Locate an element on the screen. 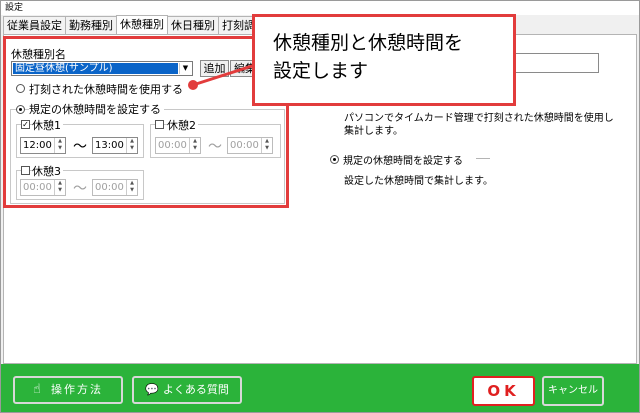 The image size is (640, 413). howto-button: ☝ 操作方法 is located at coordinates (68, 390).